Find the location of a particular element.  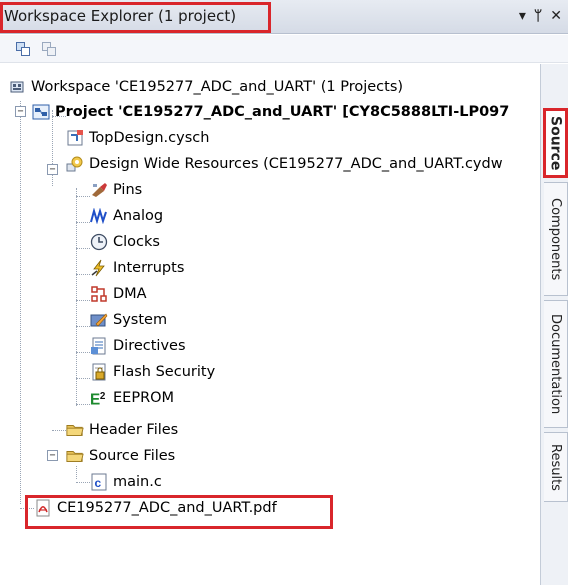

clock-icon is located at coordinates (99, 242).